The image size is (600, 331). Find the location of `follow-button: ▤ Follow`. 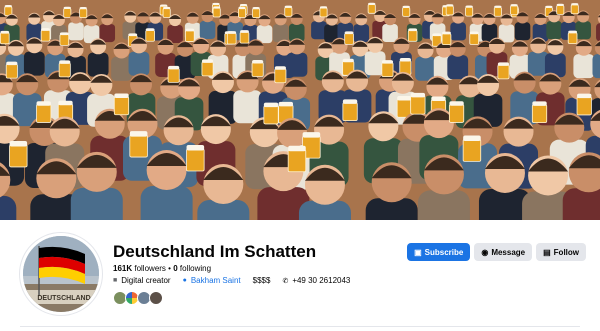

follow-button: ▤ Follow is located at coordinates (561, 252).